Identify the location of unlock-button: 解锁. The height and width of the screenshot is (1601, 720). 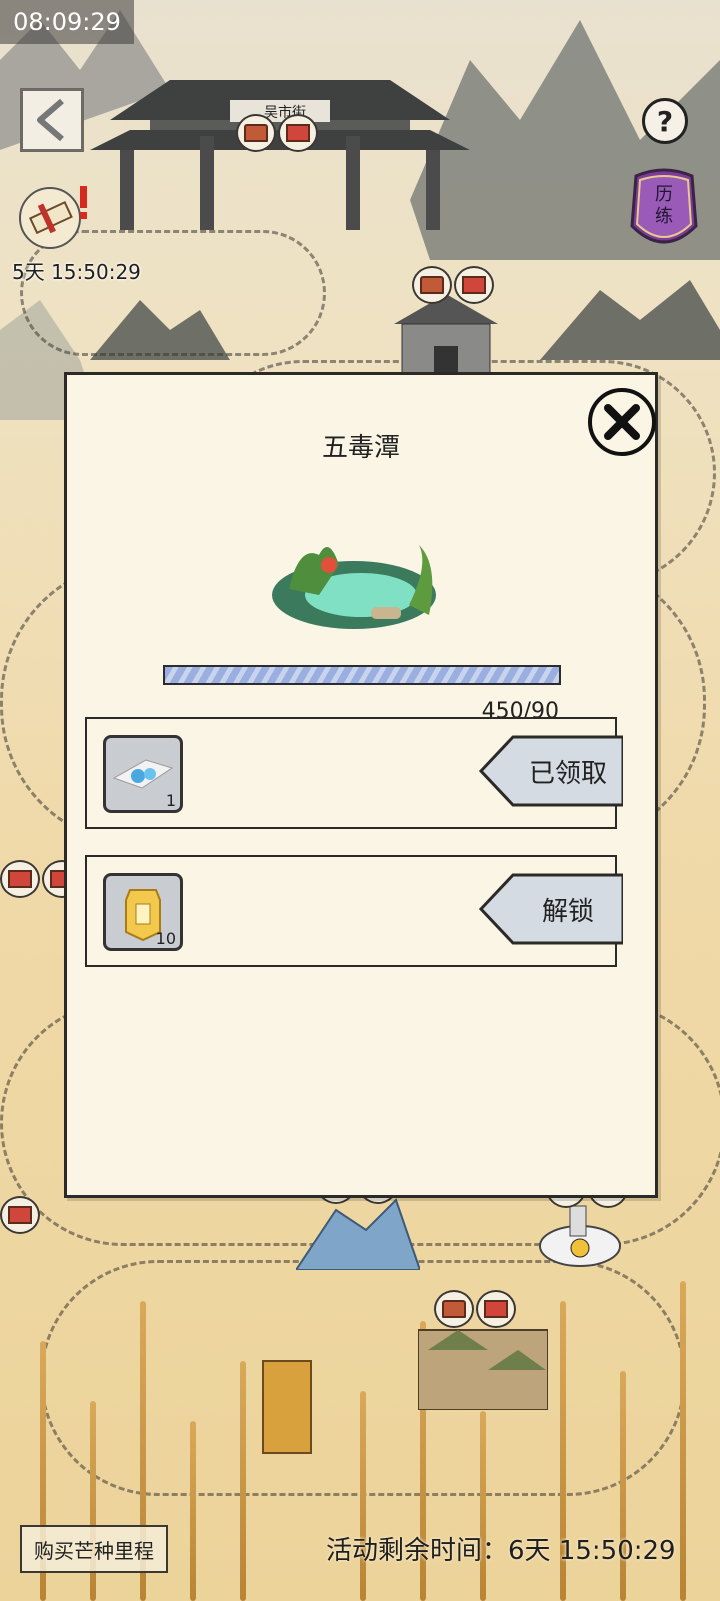
(551, 909).